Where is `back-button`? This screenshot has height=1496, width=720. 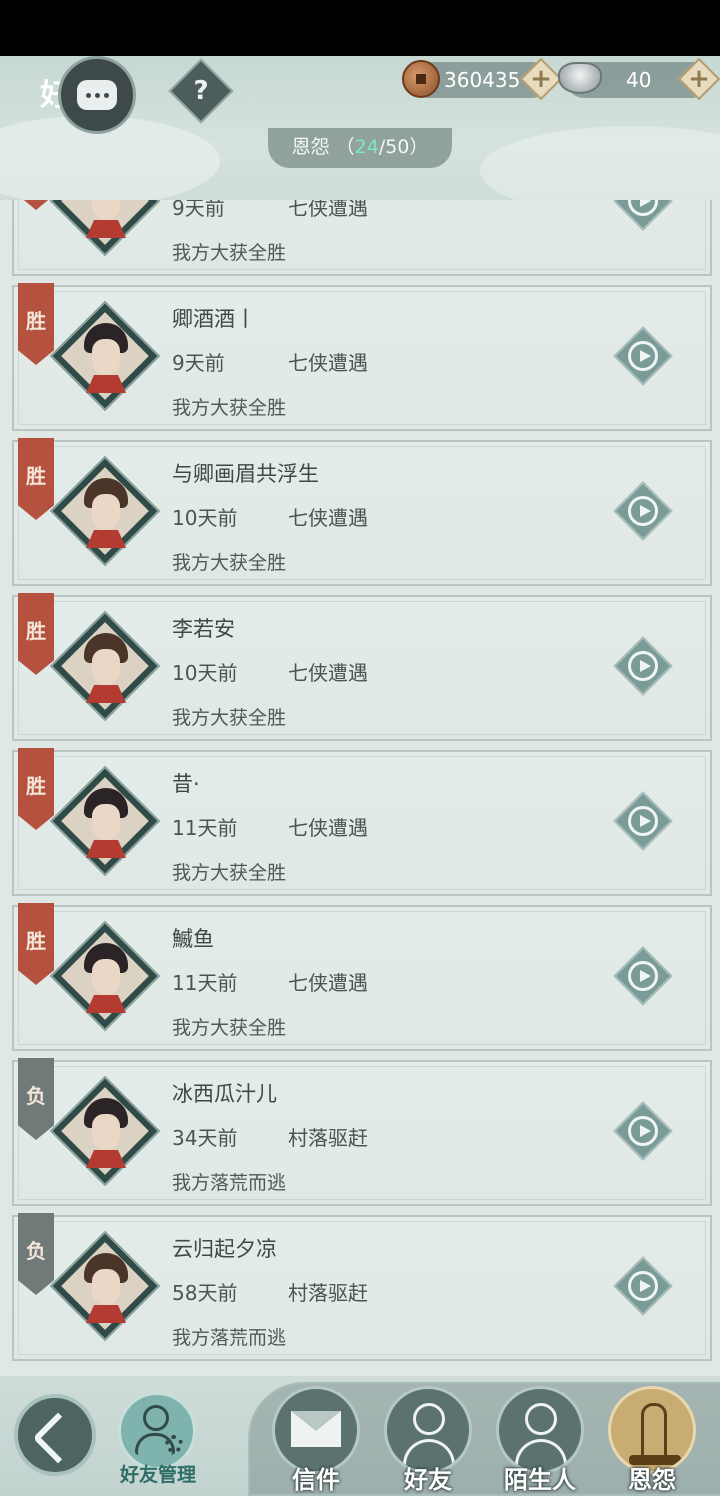 back-button is located at coordinates (55, 1435).